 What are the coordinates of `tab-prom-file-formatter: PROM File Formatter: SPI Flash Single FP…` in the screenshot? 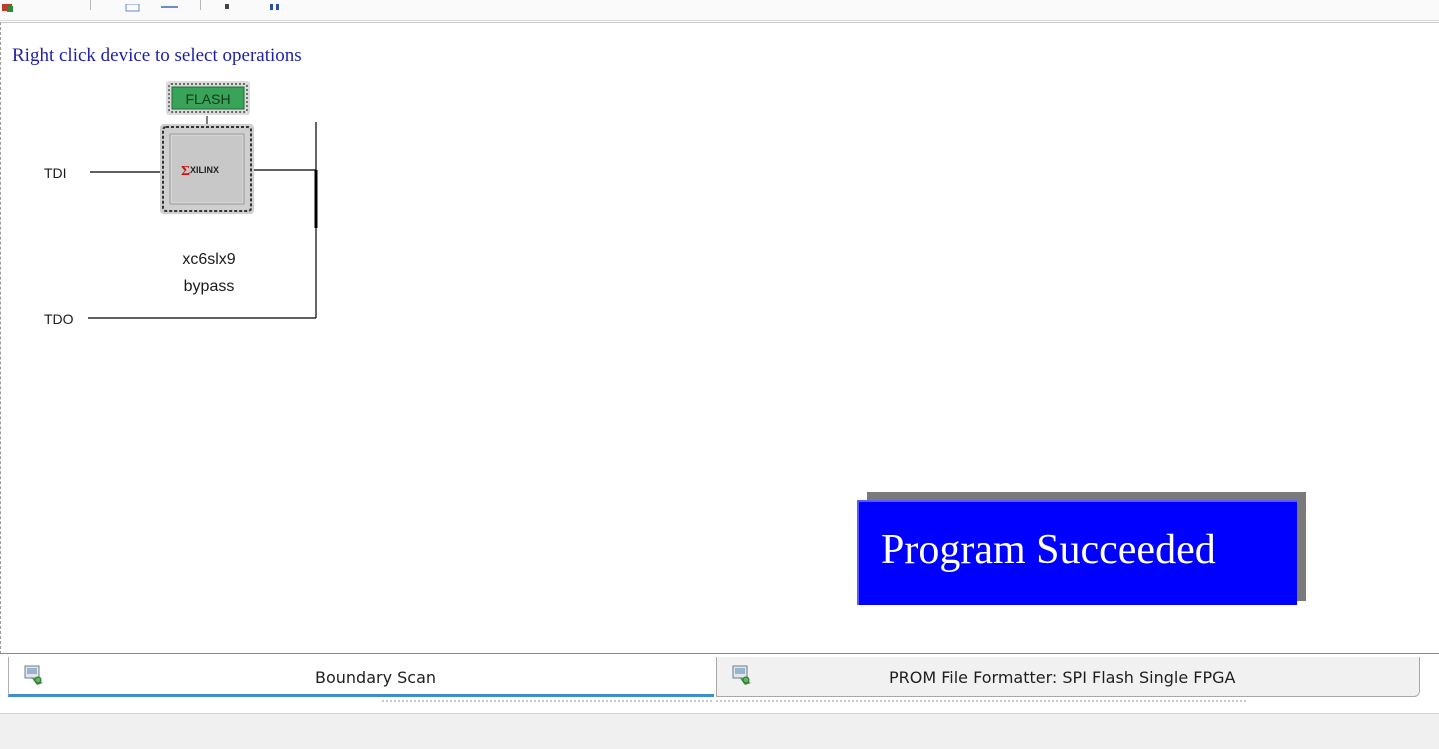 It's located at (1068, 677).